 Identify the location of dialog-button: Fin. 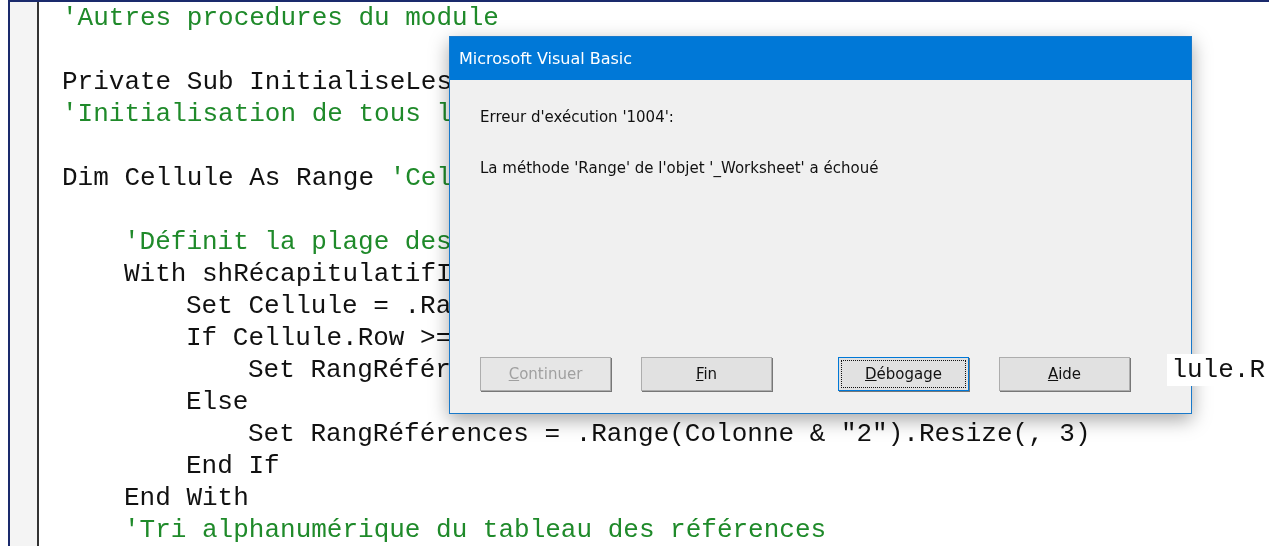
(706, 374).